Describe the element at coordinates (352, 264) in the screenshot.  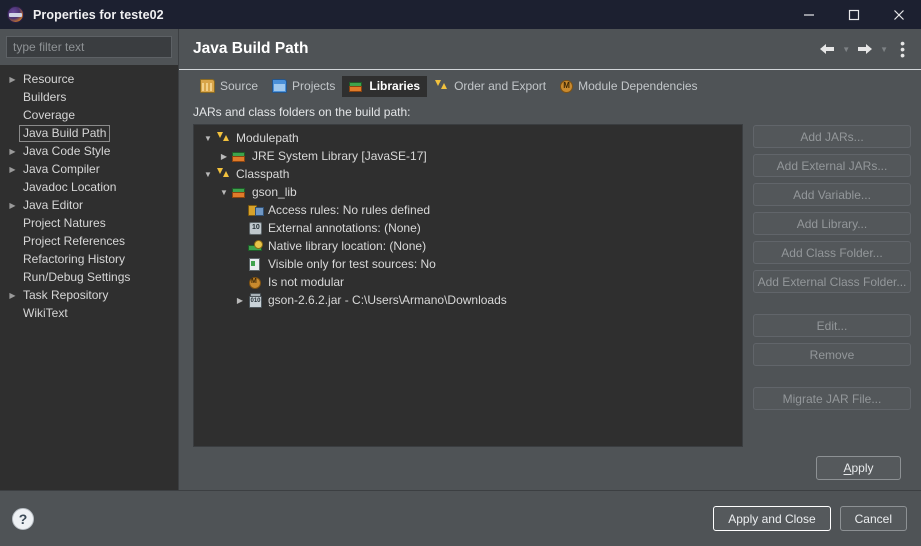
I see `tree-row-label: Visible only for test sources: No` at that location.